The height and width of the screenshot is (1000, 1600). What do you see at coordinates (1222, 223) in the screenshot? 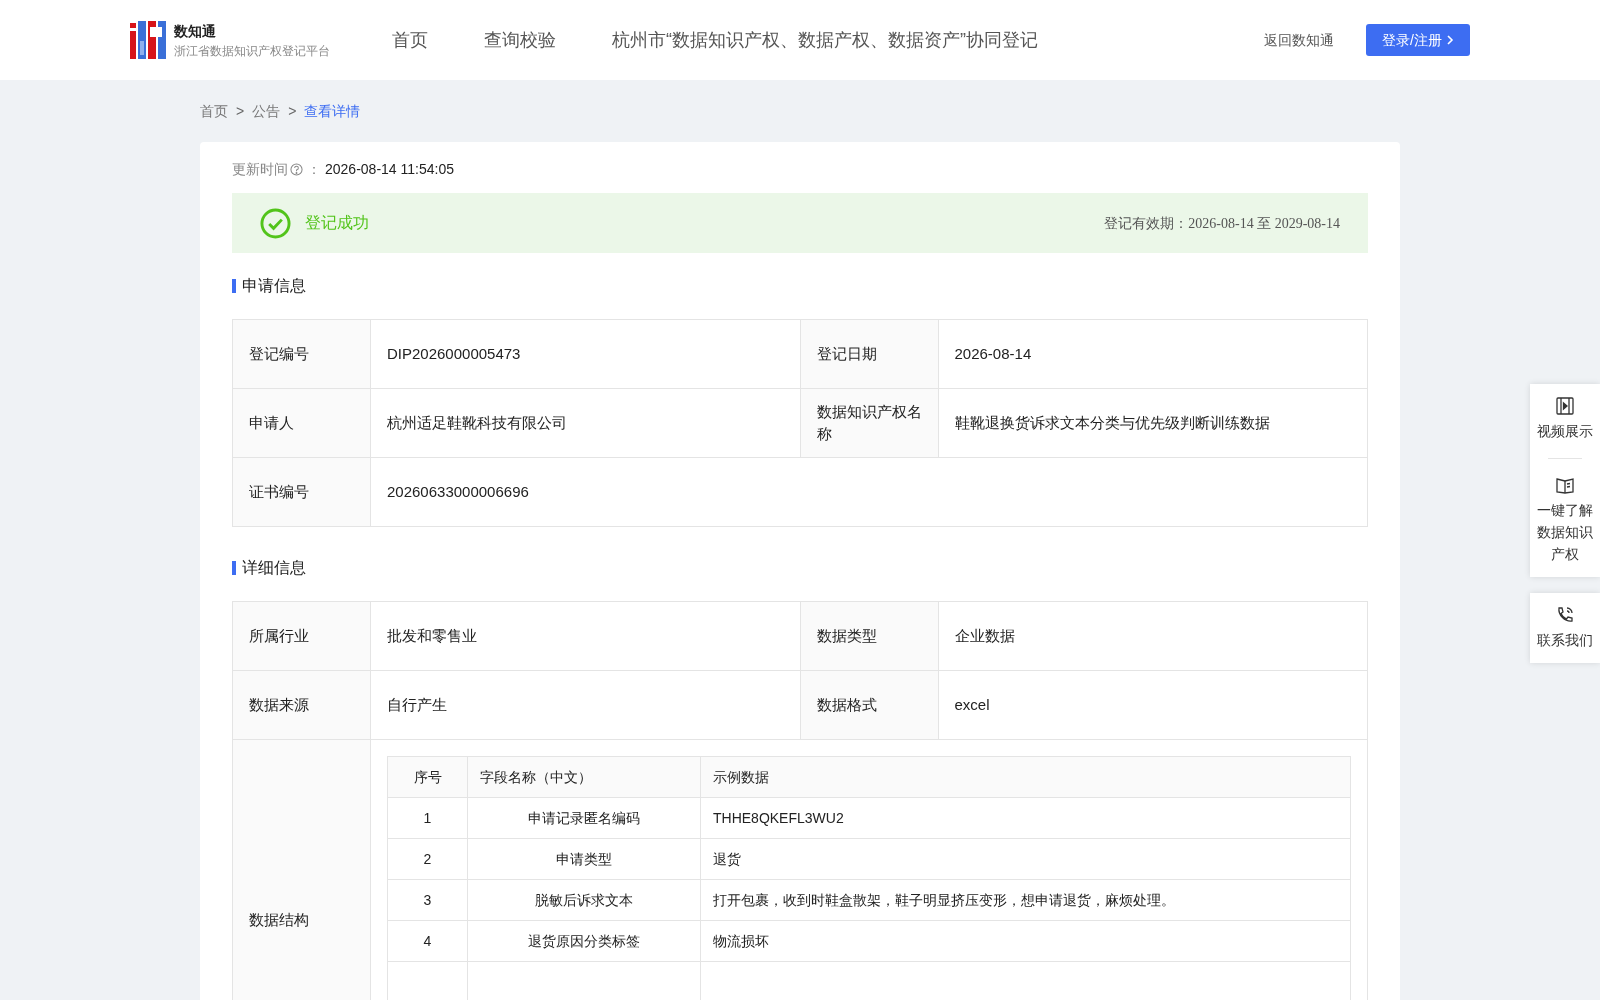
I see `validity-text: 登记有效期：2026-08-14 至 2029-08-14` at bounding box center [1222, 223].